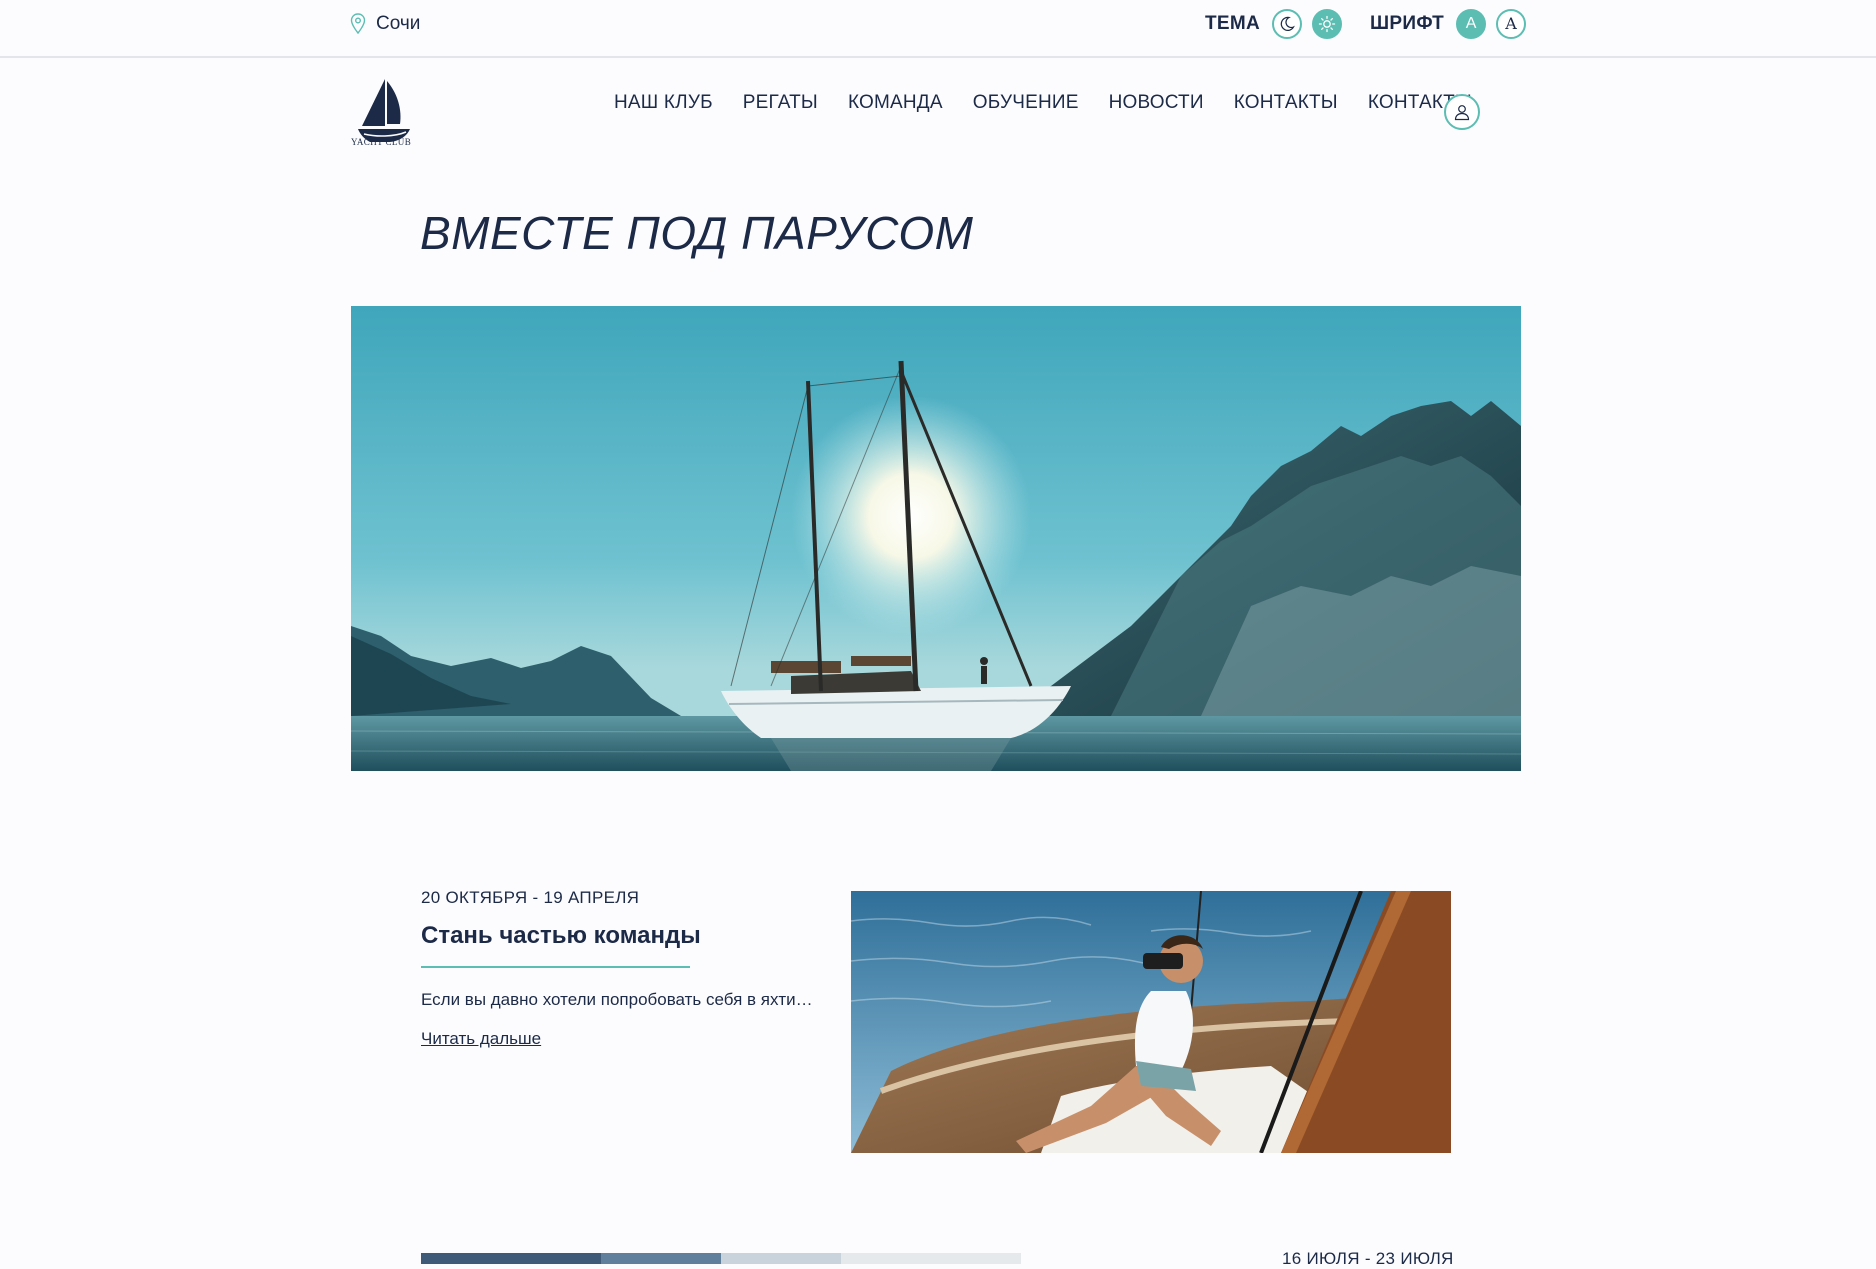 This screenshot has height=1269, width=1876. What do you see at coordinates (555, 967) in the screenshot?
I see `card-divider` at bounding box center [555, 967].